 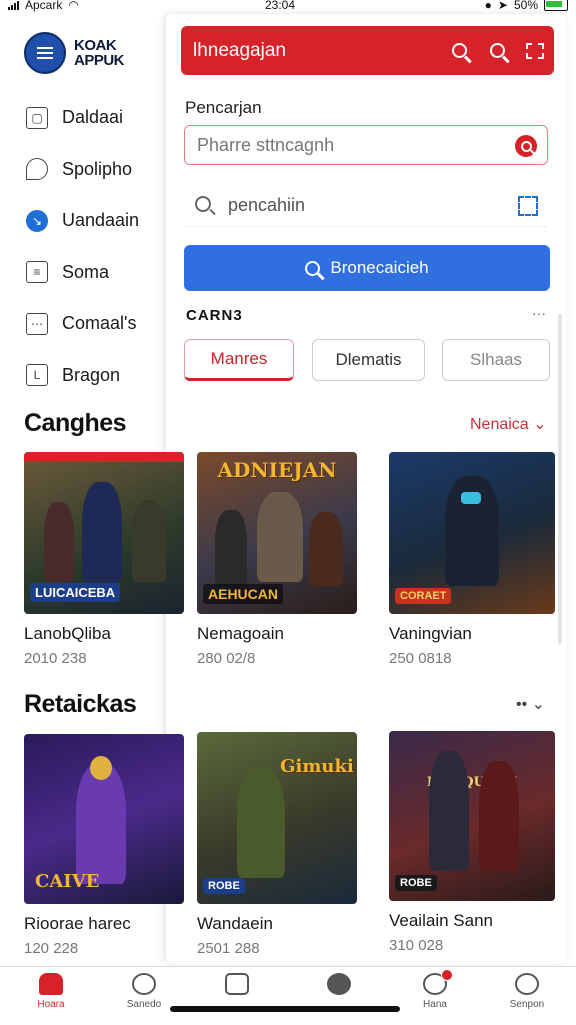 I want to click on rocket-icon, so click(x=144, y=984).